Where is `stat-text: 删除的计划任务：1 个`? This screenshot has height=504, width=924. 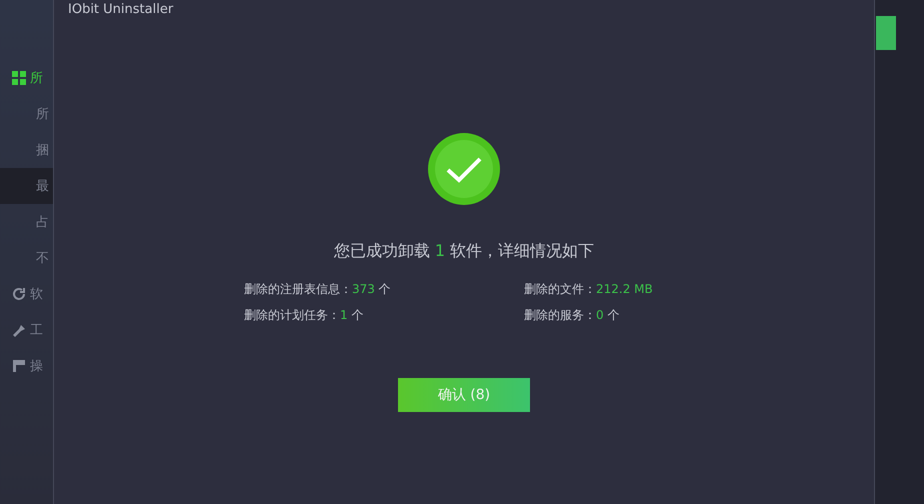
stat-text: 删除的计划任务：1 个 is located at coordinates (304, 315).